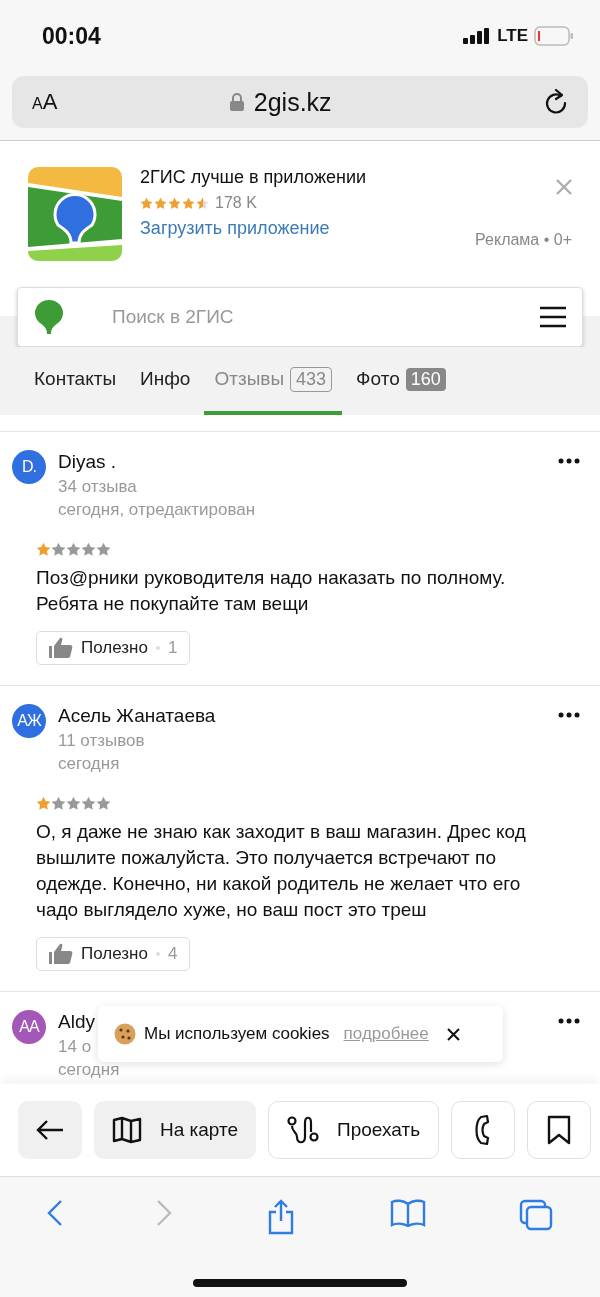 This screenshot has width=600, height=1297. I want to click on avatar: AA, so click(29, 1027).